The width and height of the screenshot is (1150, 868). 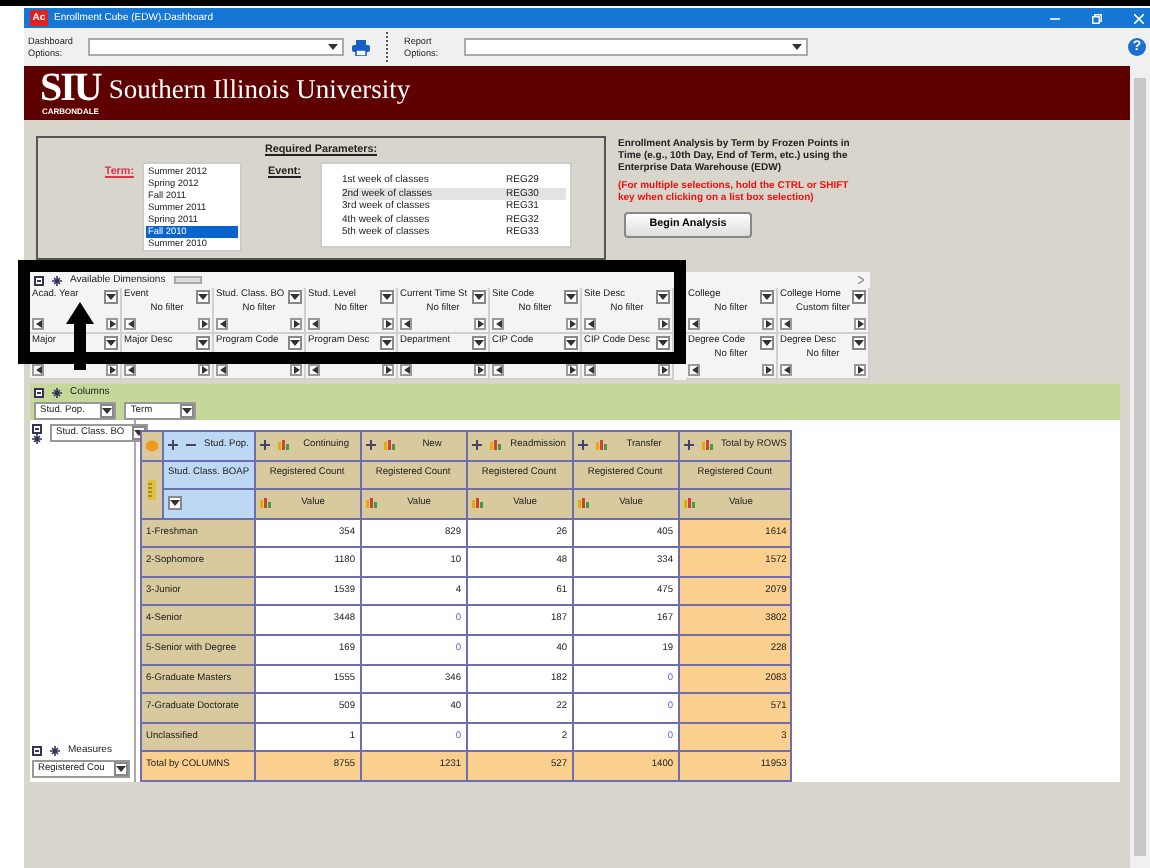 What do you see at coordinates (152, 489) in the screenshot?
I see `ruler-icon` at bounding box center [152, 489].